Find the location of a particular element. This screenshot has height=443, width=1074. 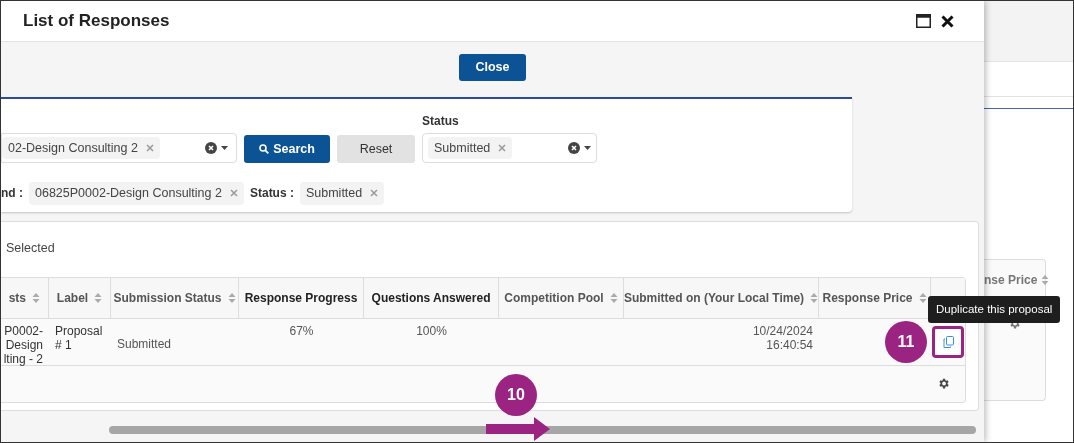

search-button: Search is located at coordinates (287, 149).